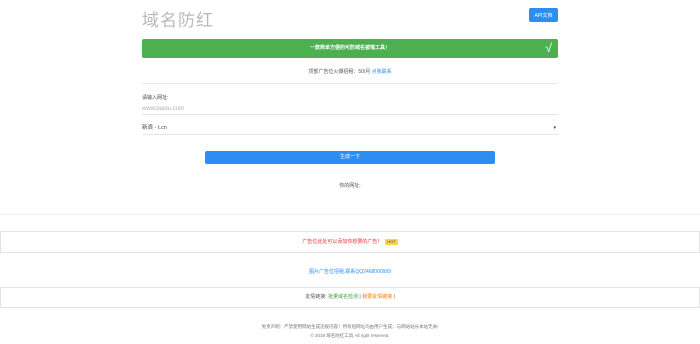 The image size is (700, 344). What do you see at coordinates (155, 98) in the screenshot?
I see `url-label: 请输入网址:` at bounding box center [155, 98].